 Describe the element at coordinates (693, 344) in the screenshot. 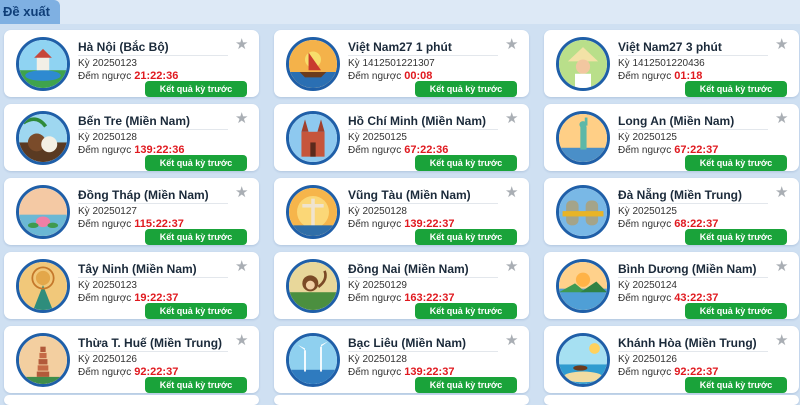

I see `lottery-name: Khánh Hòa (Miền Trung)` at that location.